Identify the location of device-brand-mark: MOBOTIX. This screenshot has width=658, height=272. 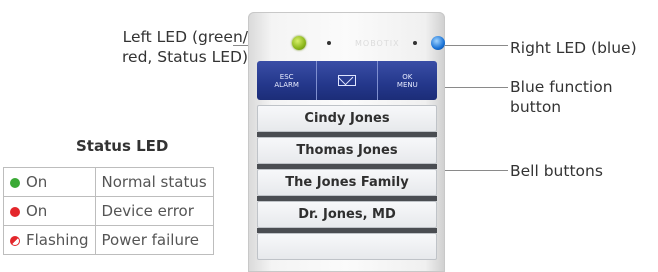
(377, 43).